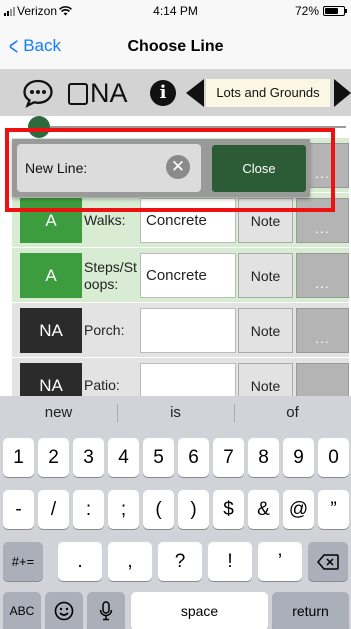 This screenshot has width=351, height=629. I want to click on key: (, so click(158, 509).